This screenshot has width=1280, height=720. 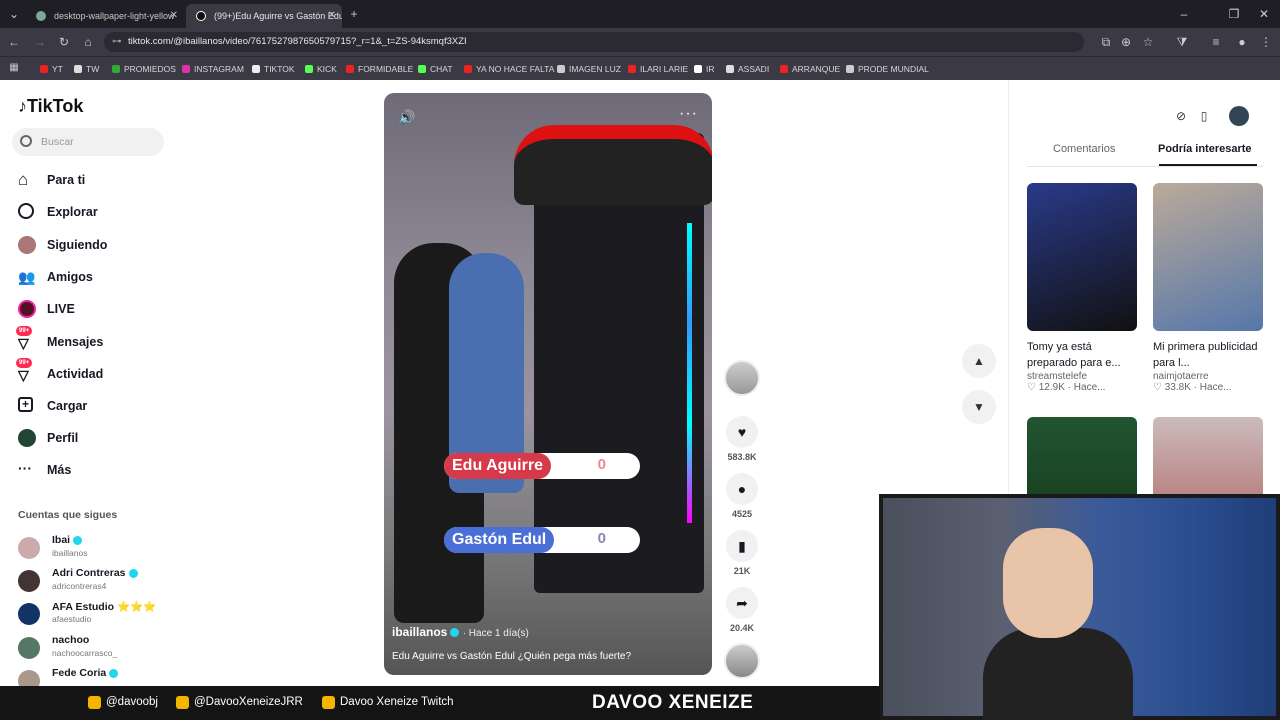 I want to click on video-author: ibaillanos · Hace 1 día(s), so click(x=460, y=632).